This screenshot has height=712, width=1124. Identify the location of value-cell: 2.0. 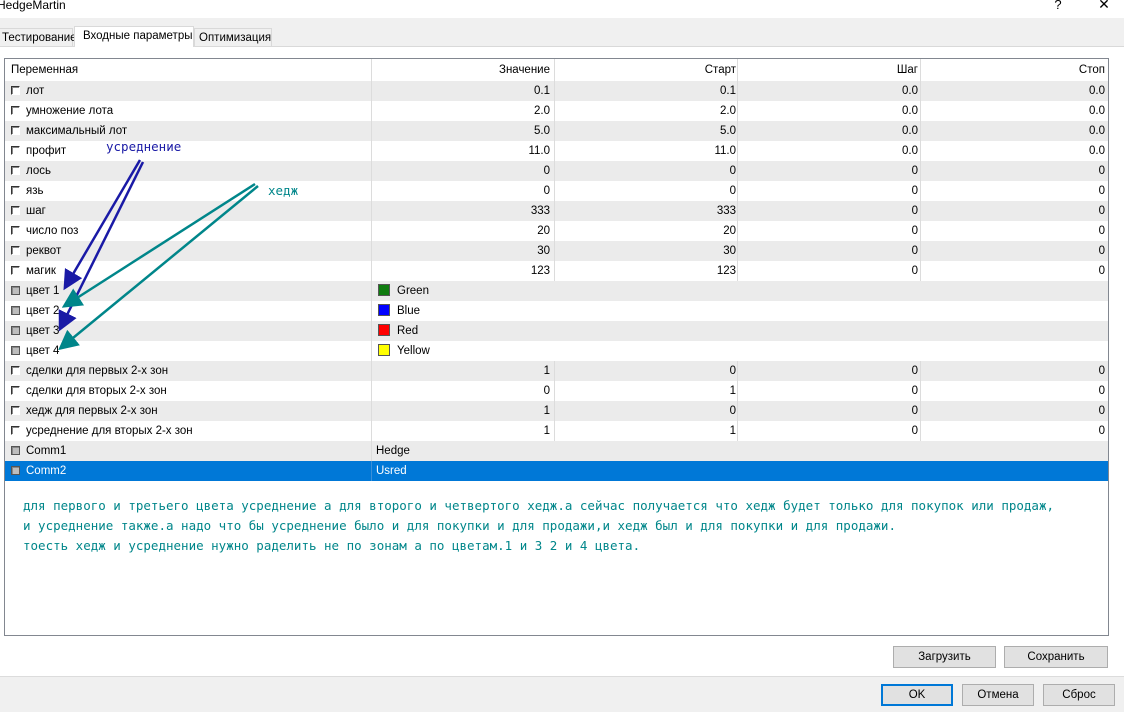
(463, 111).